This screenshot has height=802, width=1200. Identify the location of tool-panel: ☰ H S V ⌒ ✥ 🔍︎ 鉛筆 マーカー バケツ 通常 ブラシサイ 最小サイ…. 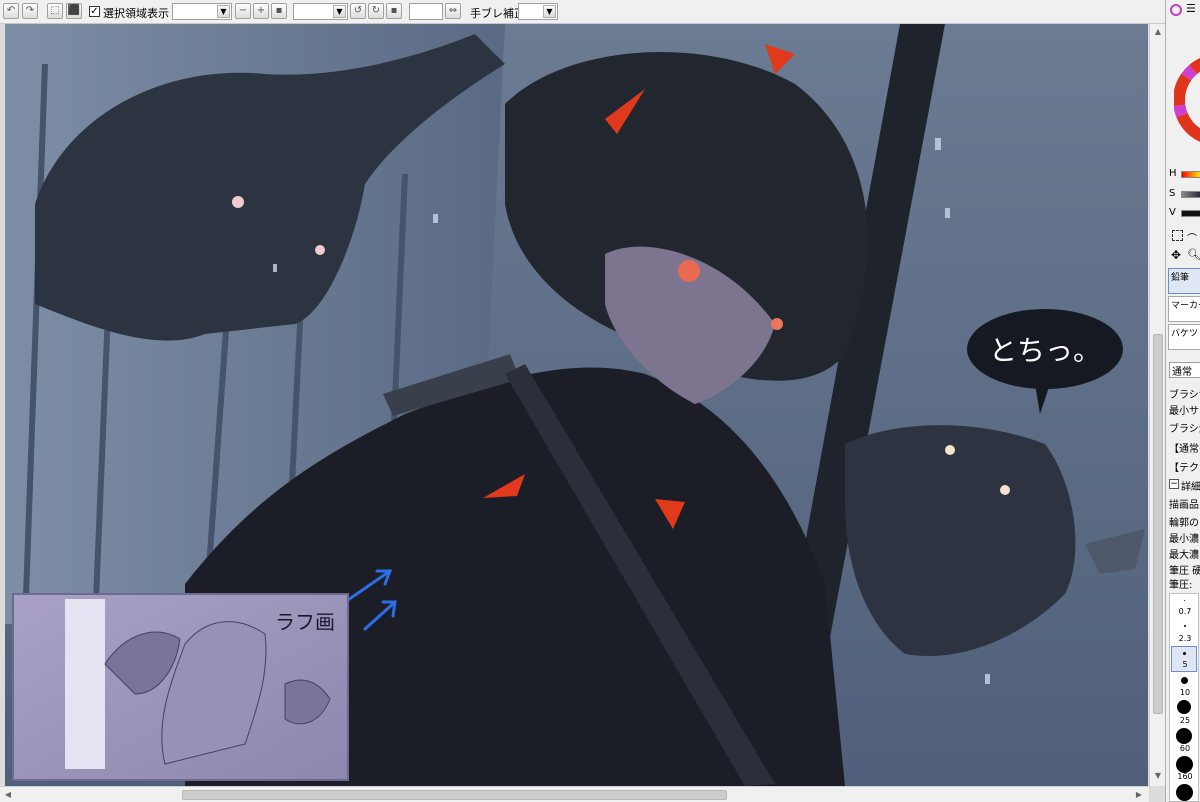
(1182, 401).